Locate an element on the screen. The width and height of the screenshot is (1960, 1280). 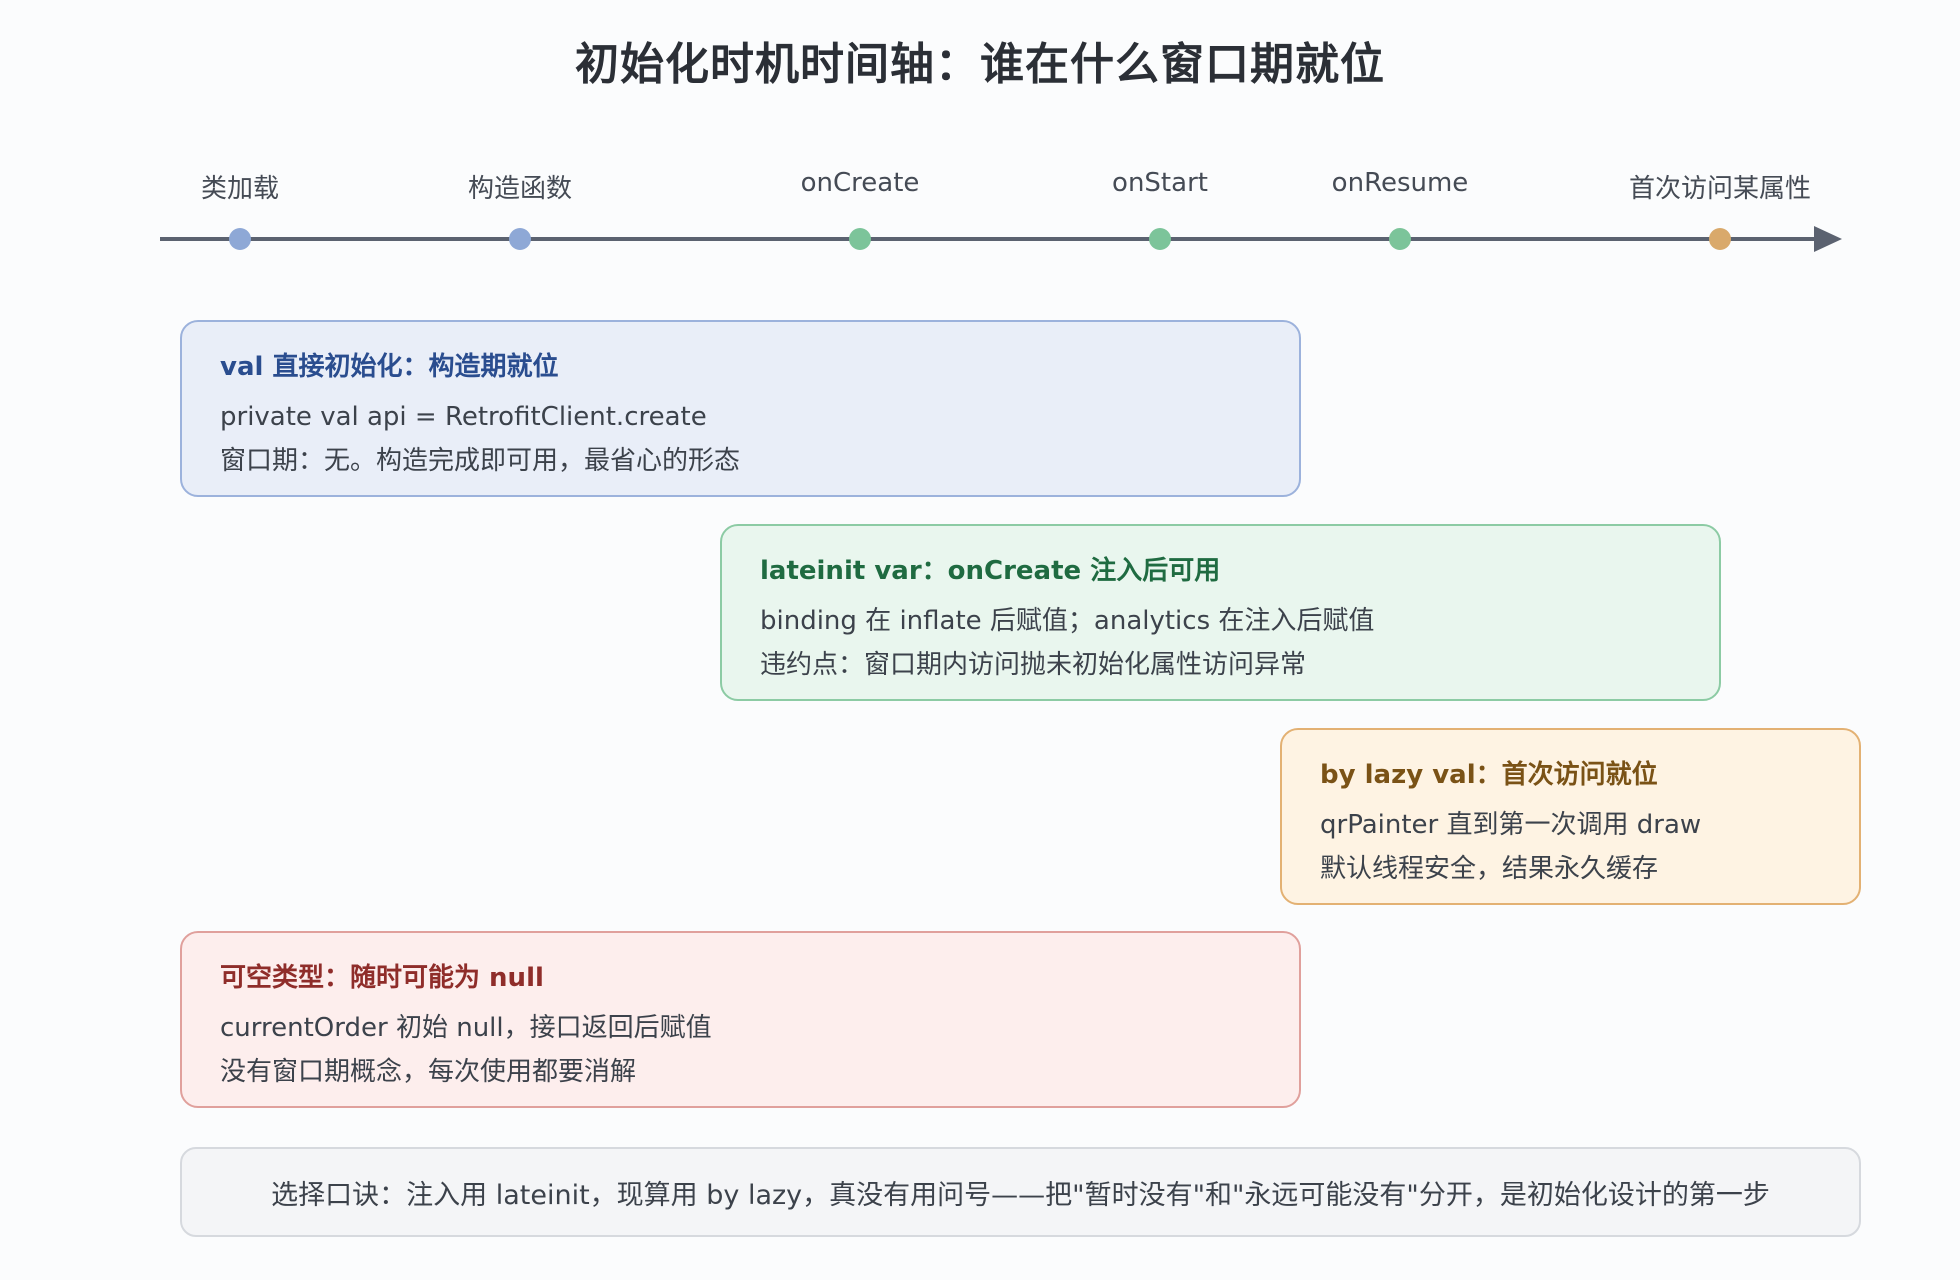
tick-label-onresume: onResume is located at coordinates (1400, 183).